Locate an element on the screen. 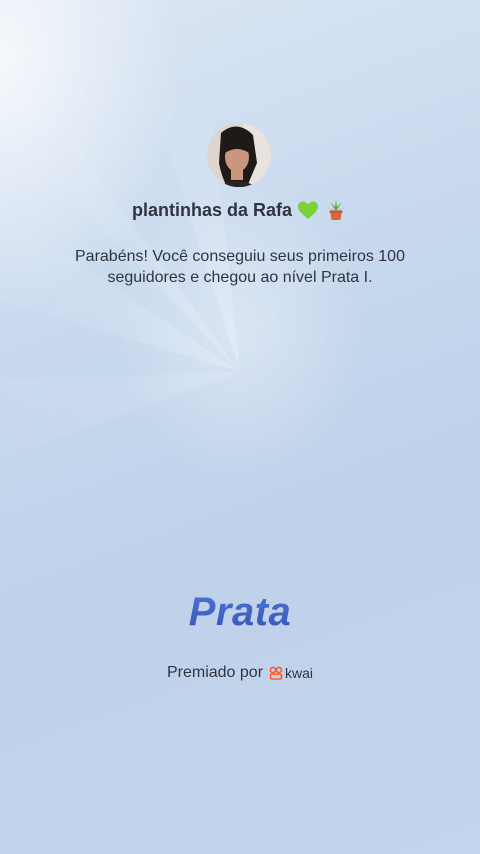  kwai-logo: kwai is located at coordinates (291, 673).